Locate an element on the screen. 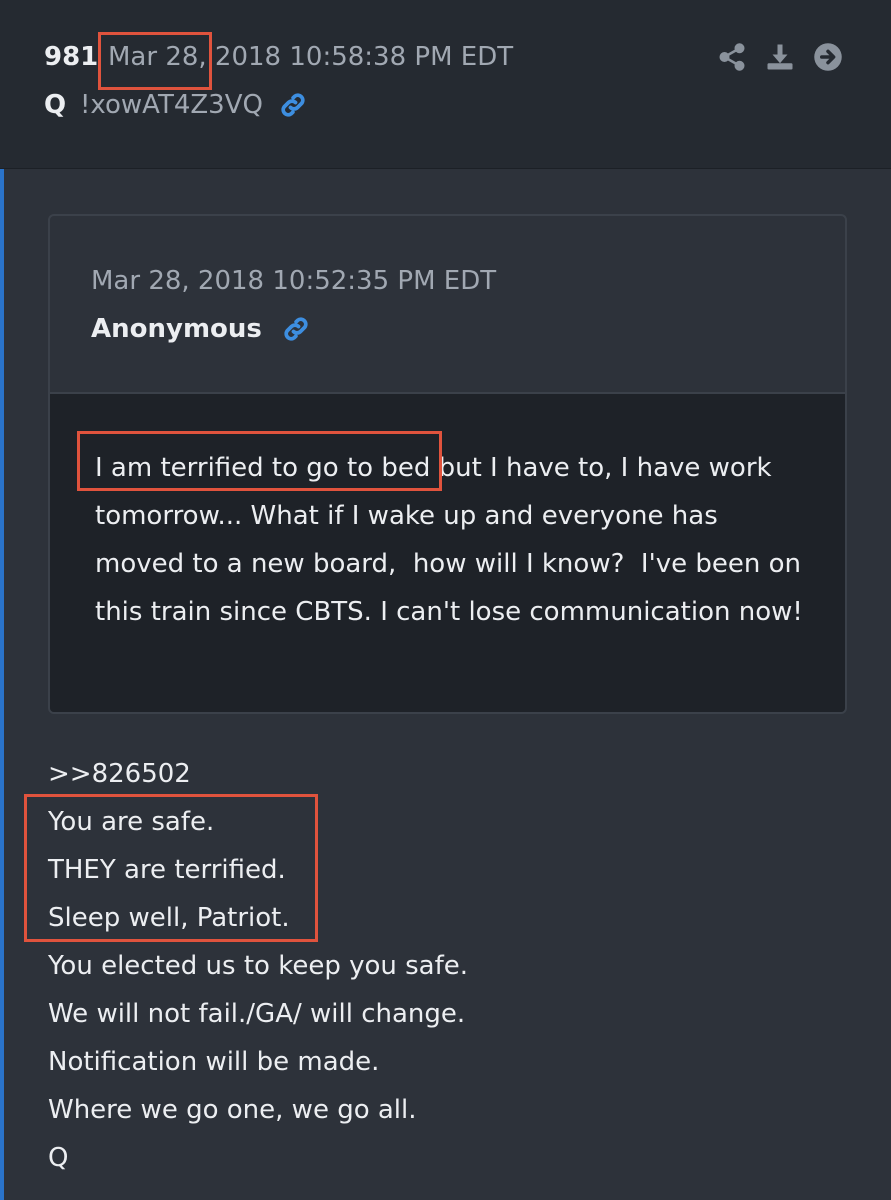  highlight-box-reply is located at coordinates (171, 868).